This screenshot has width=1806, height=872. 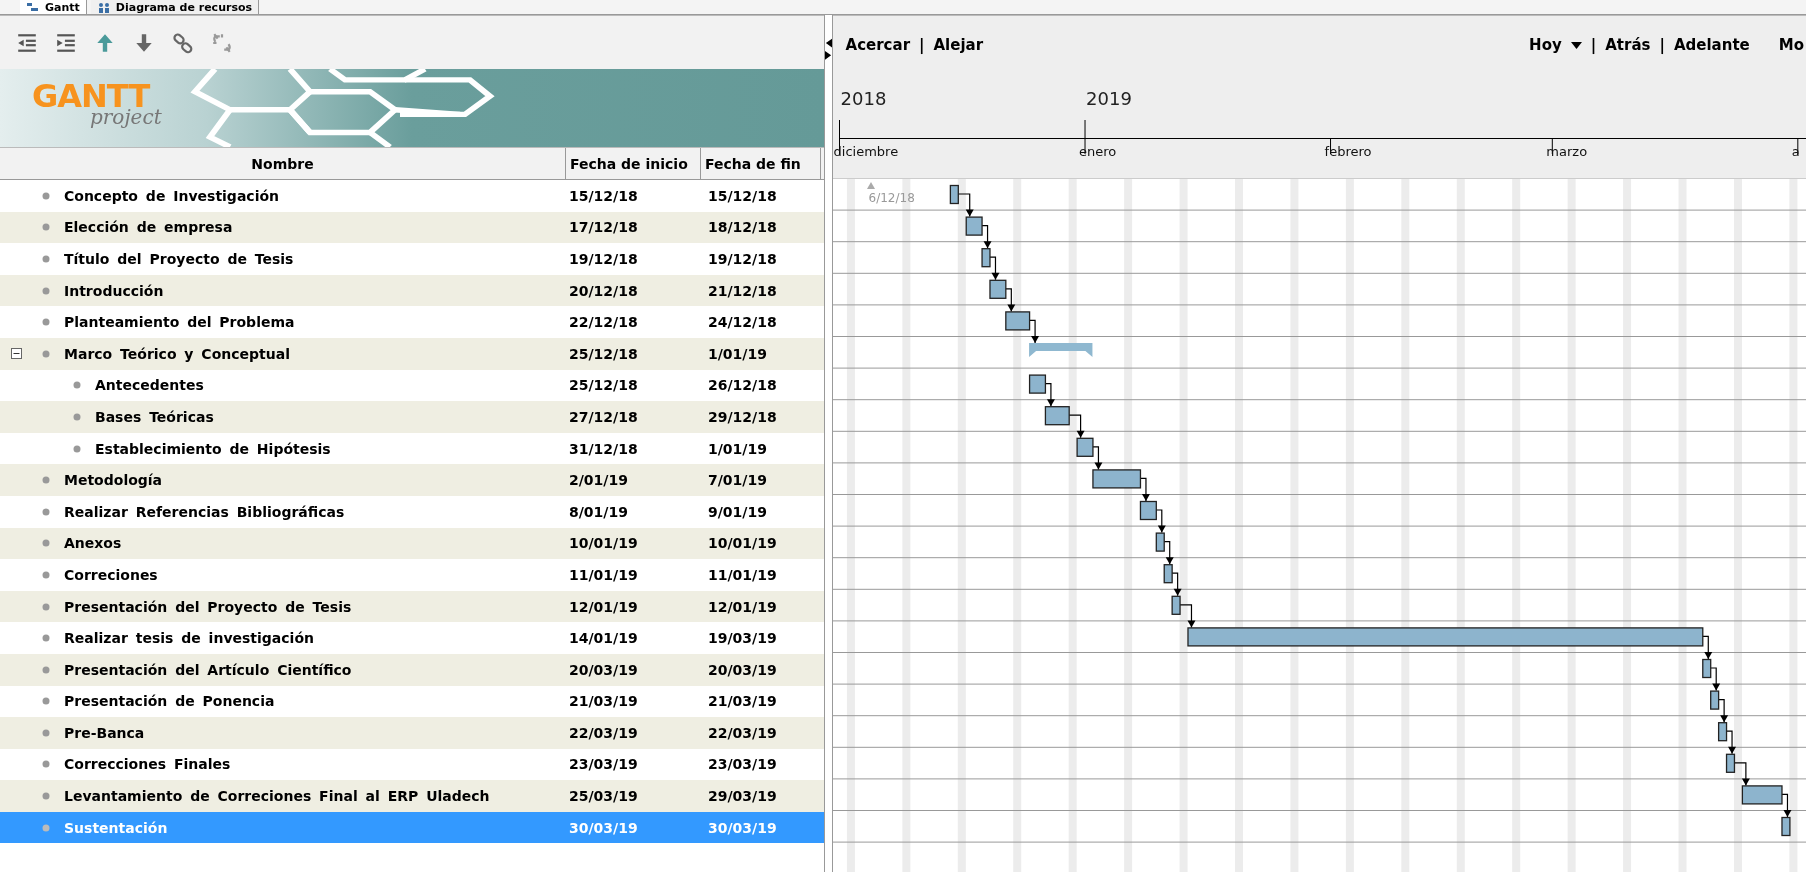 I want to click on task-row: Correciones 11/01/19 11/01/19, so click(x=412, y=575).